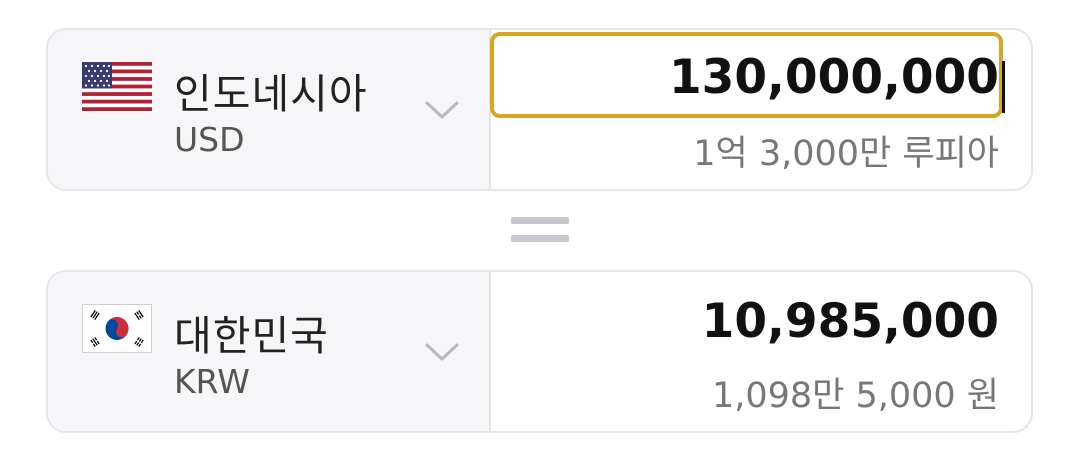 This screenshot has width=1080, height=470. I want to click on equals-icon, so click(540, 232).